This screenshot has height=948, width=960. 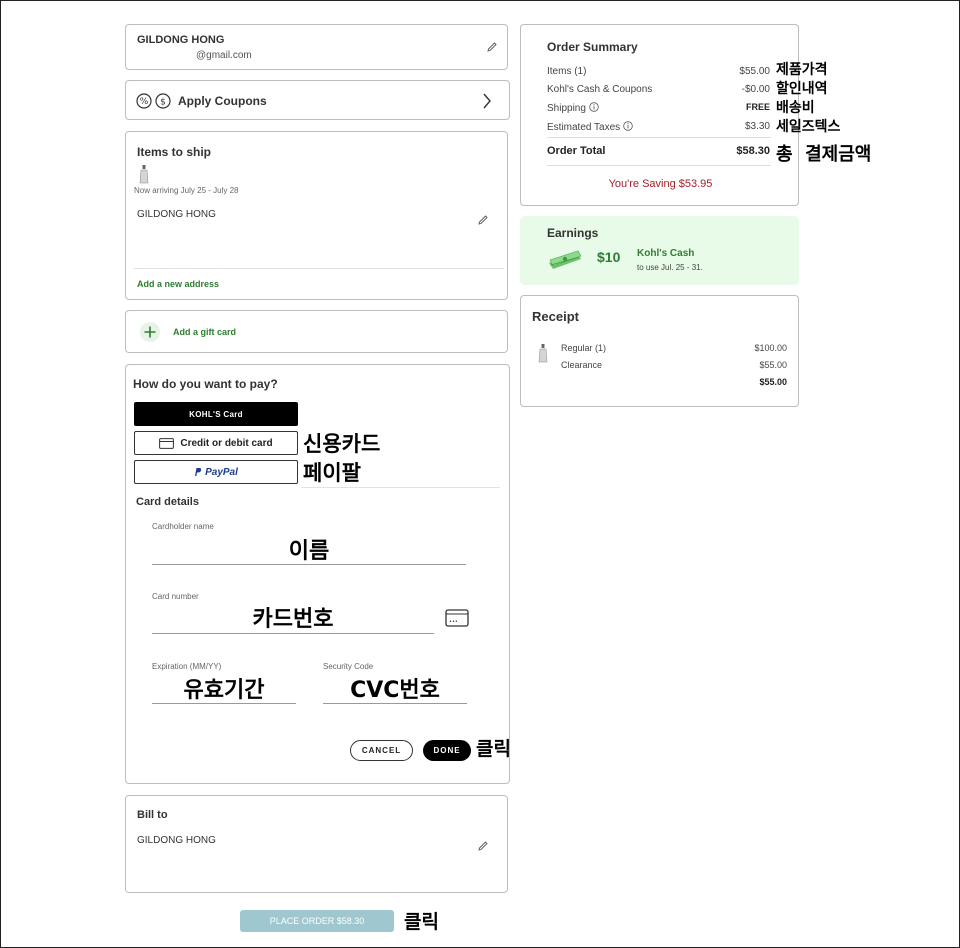 I want to click on paypal-label: PayPal, so click(x=221, y=472).